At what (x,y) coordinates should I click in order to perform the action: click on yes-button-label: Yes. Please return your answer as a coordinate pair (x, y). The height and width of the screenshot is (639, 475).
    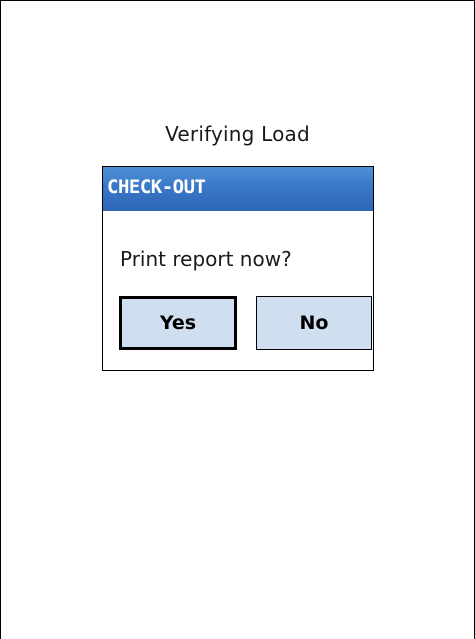
    Looking at the image, I should click on (178, 323).